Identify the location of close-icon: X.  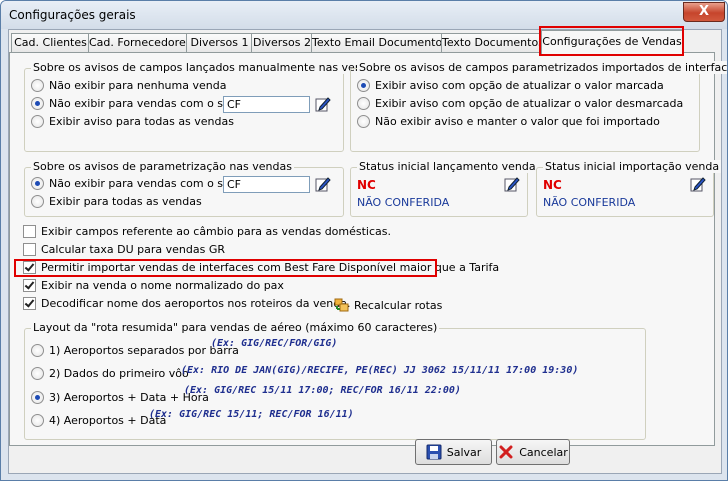
(704, 11).